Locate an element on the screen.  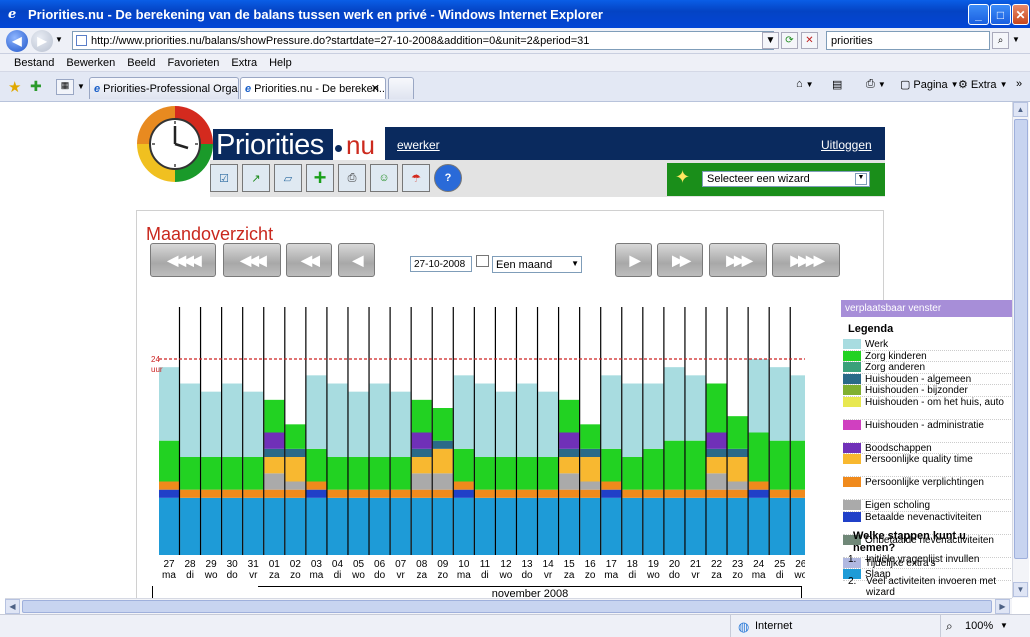
tab-list-icon: ▼ is located at coordinates (81, 86).